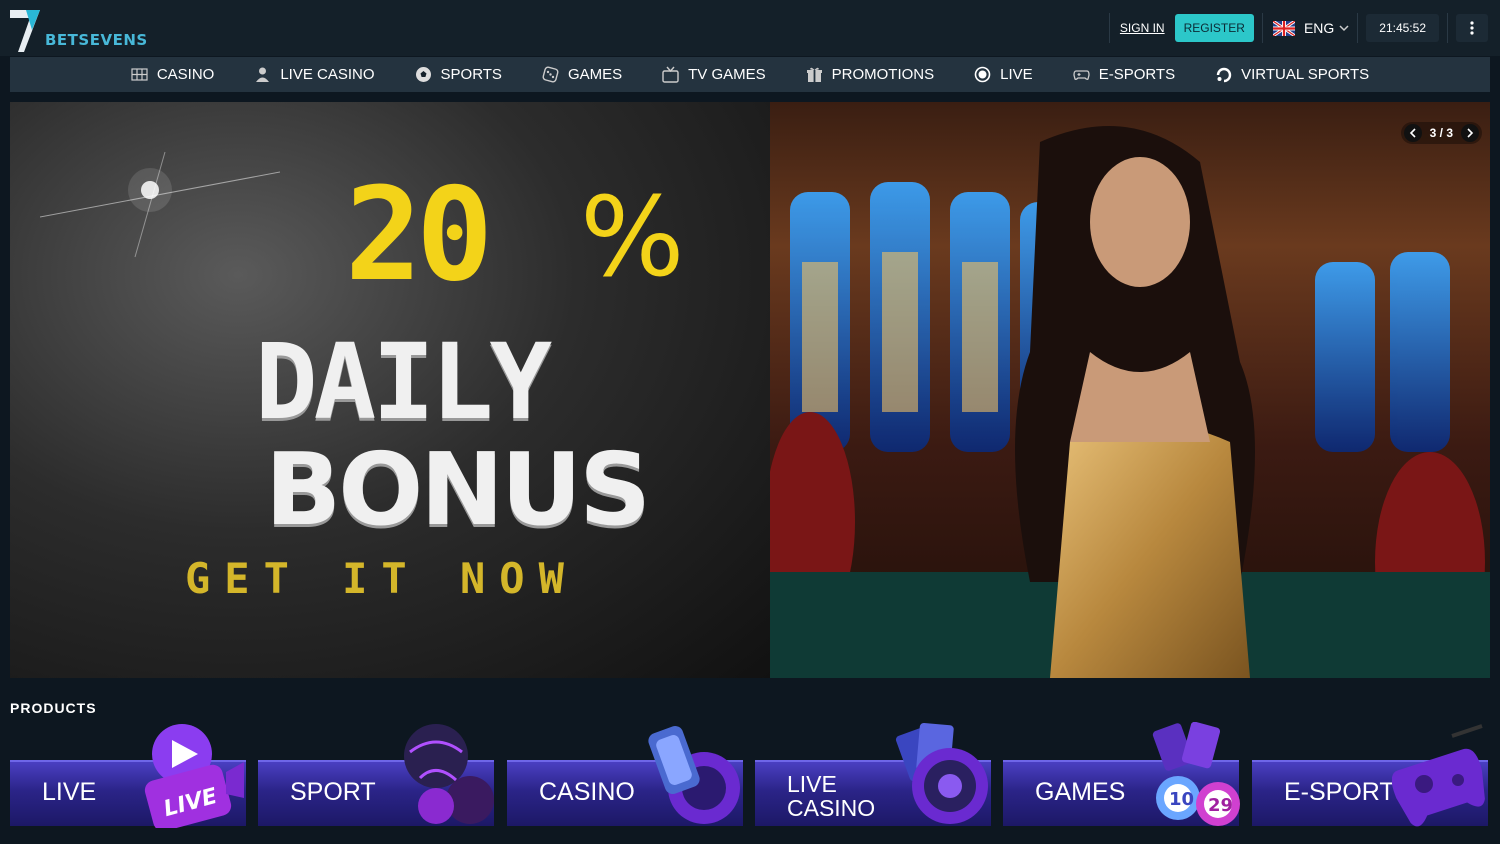 The height and width of the screenshot is (844, 1500). I want to click on slide-counter: 3 / 3, so click(1441, 133).